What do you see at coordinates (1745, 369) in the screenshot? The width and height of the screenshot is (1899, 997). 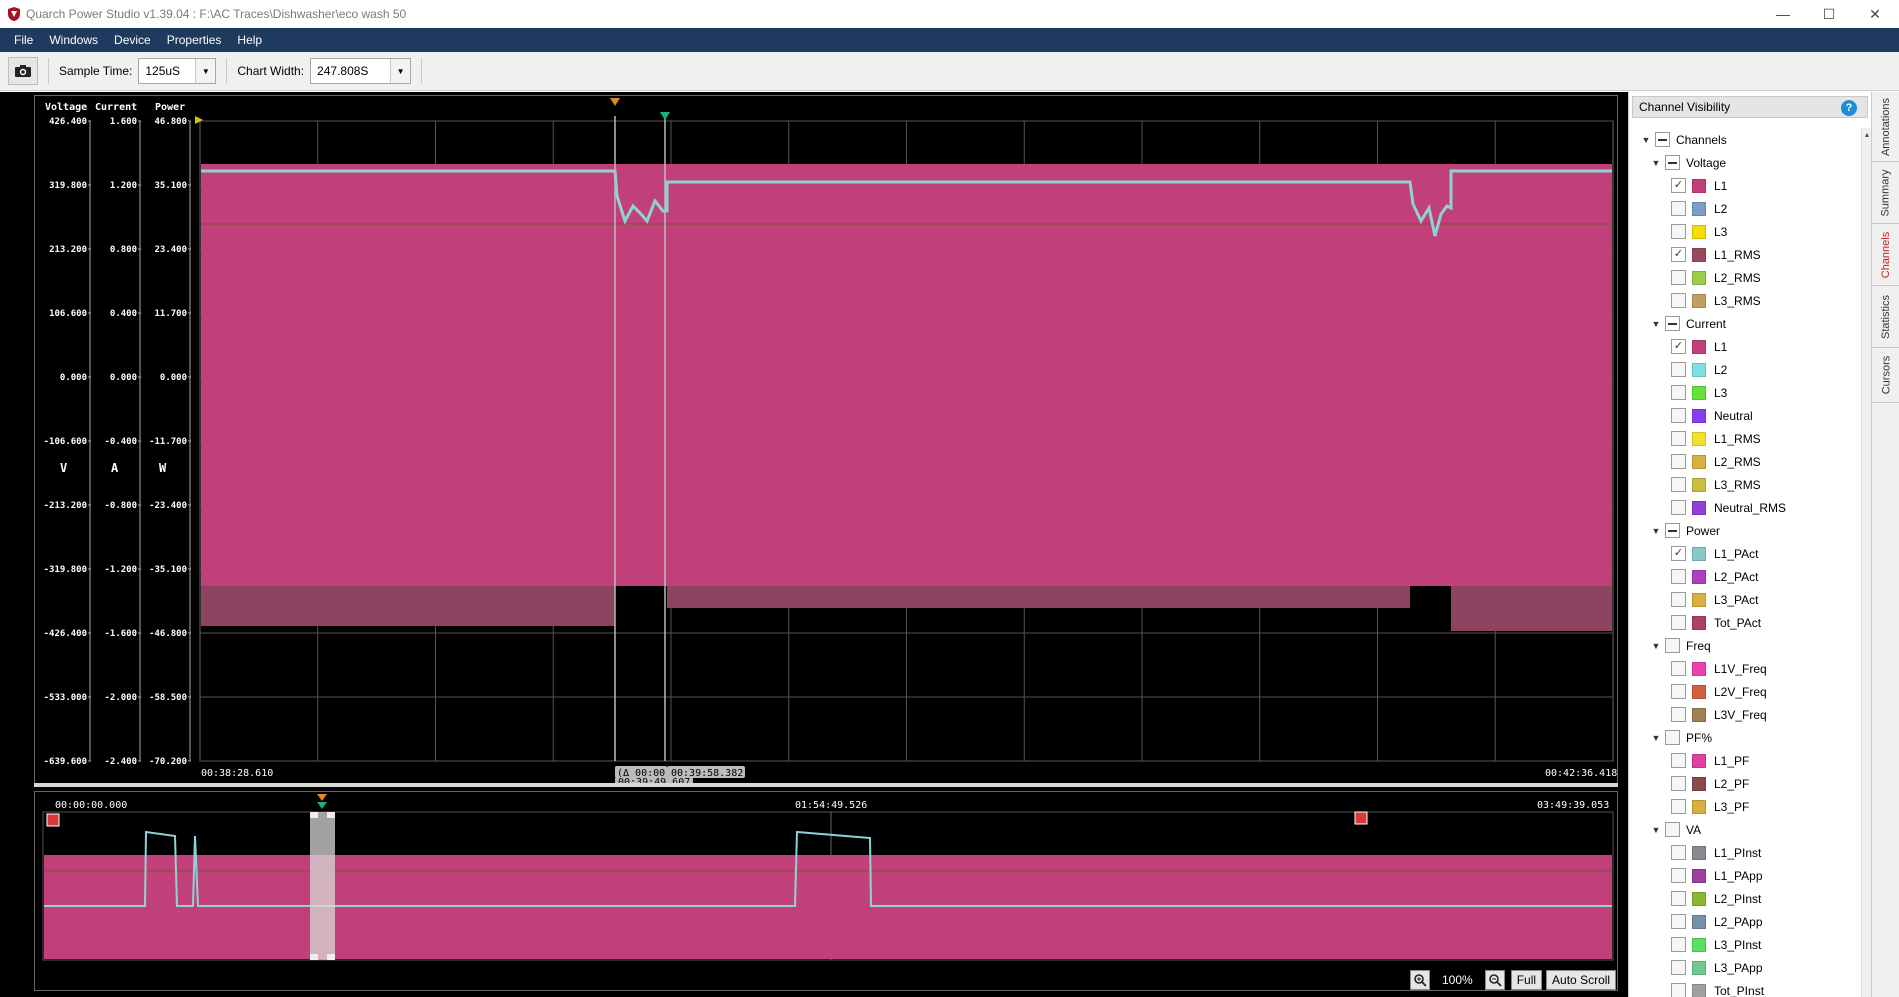 I see `tree-item: L2` at bounding box center [1745, 369].